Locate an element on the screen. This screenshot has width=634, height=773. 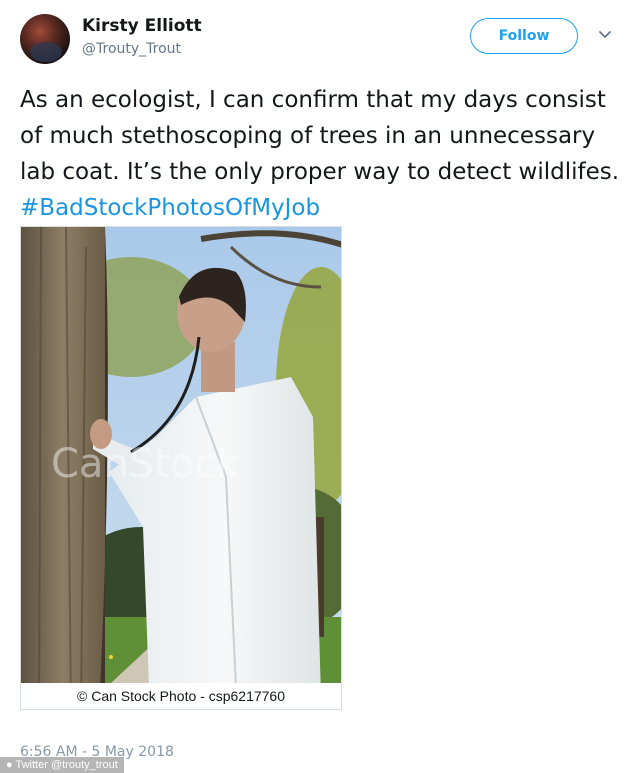
hashtag-link: #BadStockPhotosOfMyJob is located at coordinates (170, 208).